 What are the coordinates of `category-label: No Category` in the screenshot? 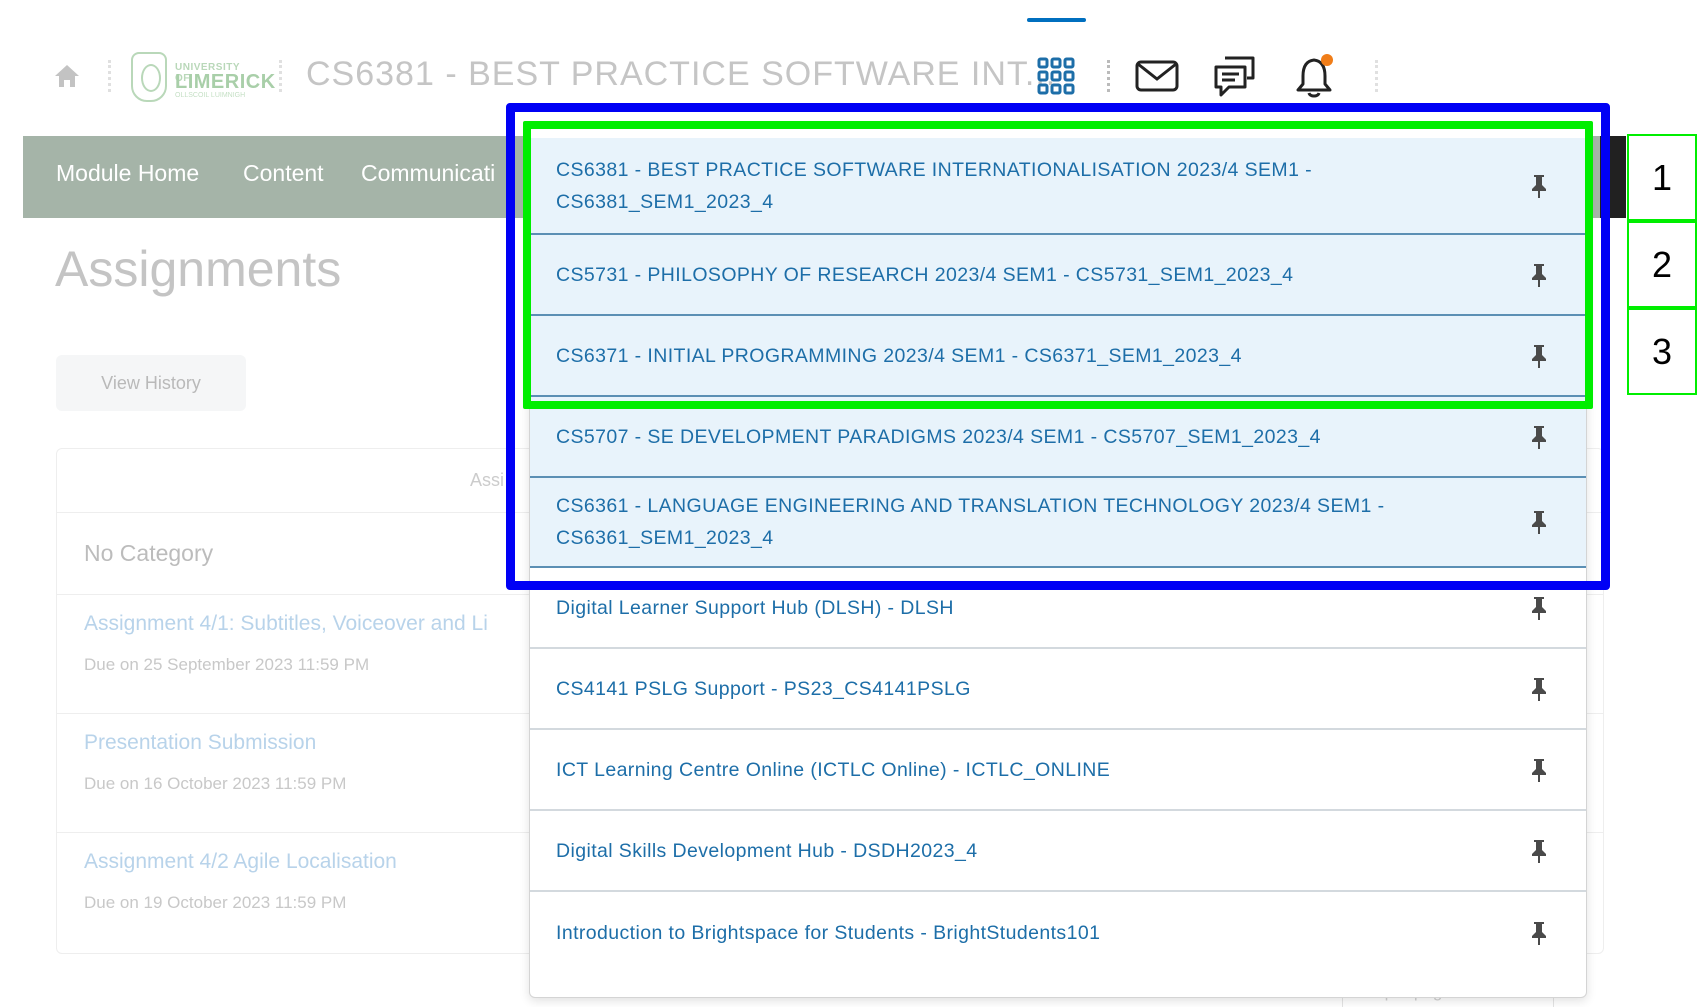 It's located at (149, 553).